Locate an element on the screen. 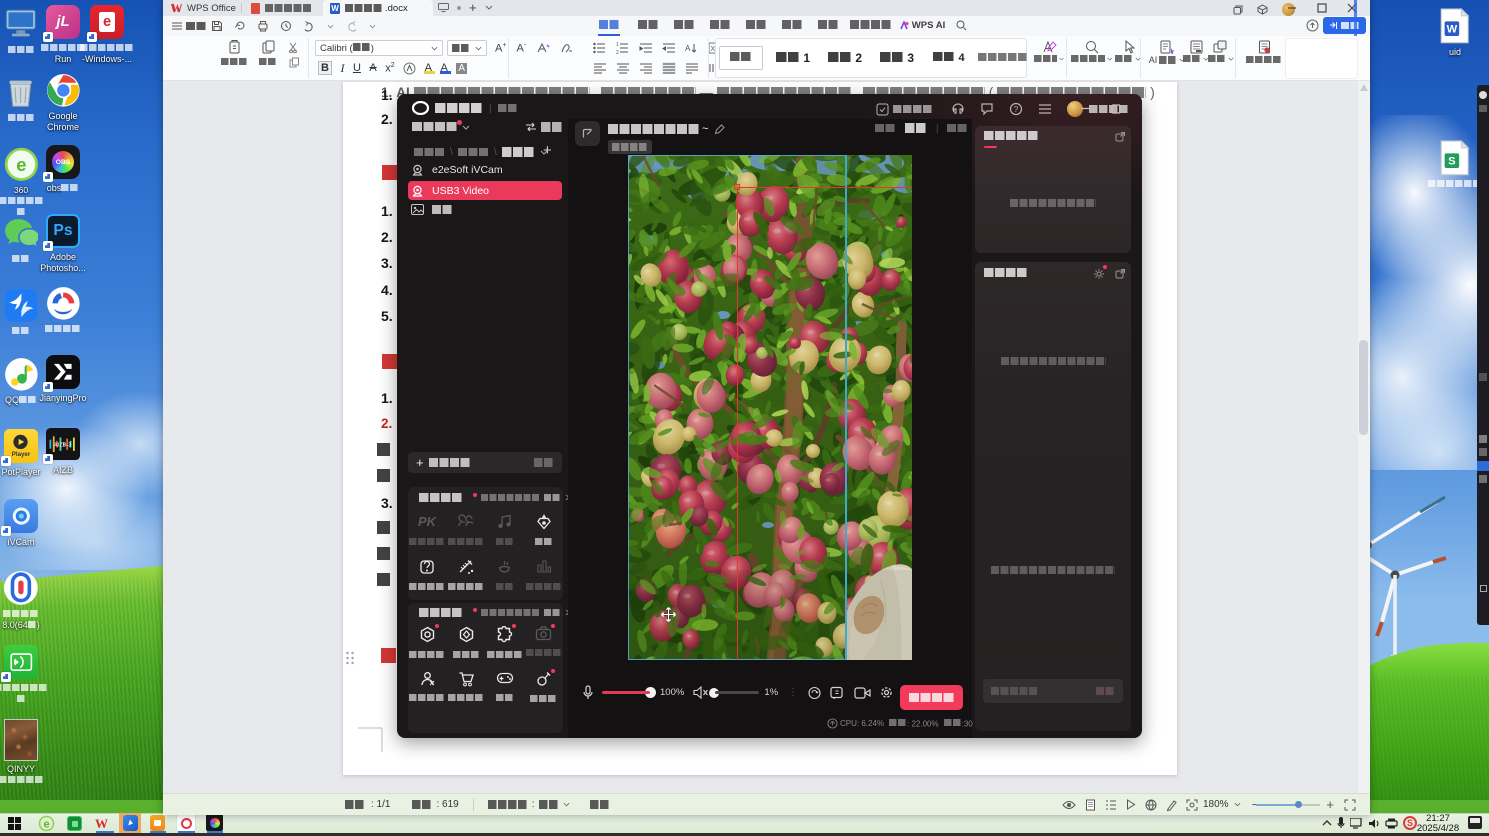  svg-text: AIZB-3 is located at coordinates (62, 445).